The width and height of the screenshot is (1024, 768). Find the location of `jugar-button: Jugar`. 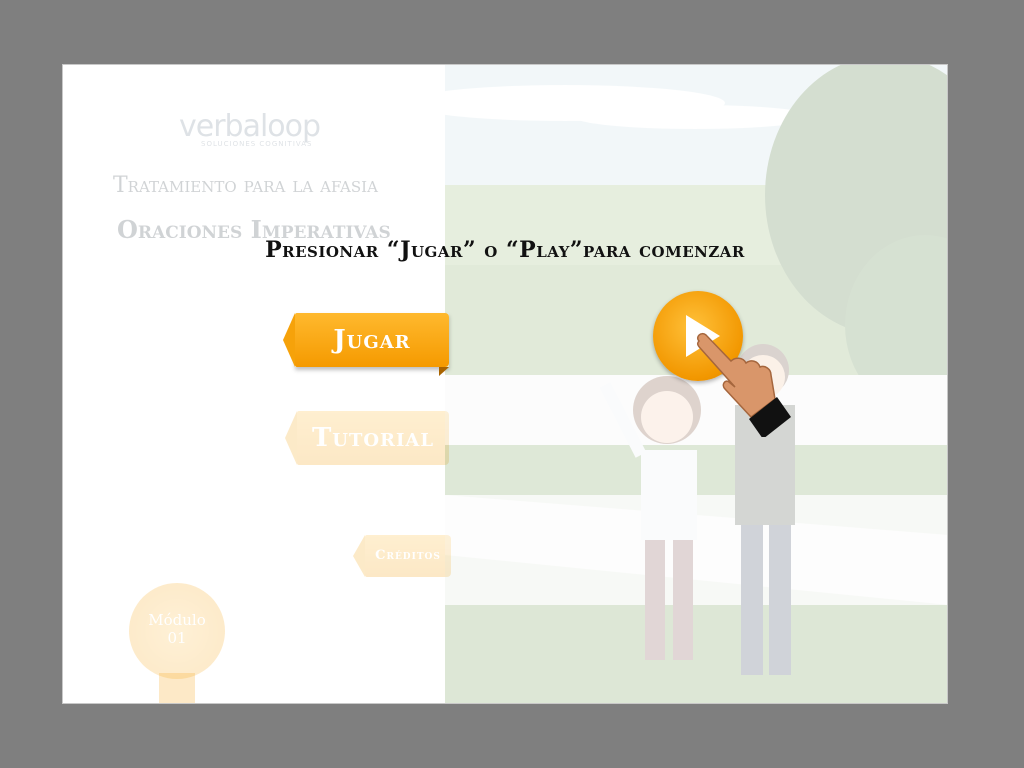

jugar-button: Jugar is located at coordinates (366, 344).